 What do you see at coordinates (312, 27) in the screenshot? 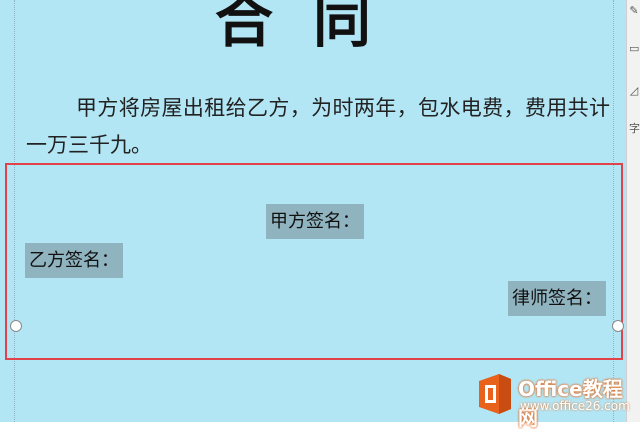
I see `document-title: 合同` at bounding box center [312, 27].